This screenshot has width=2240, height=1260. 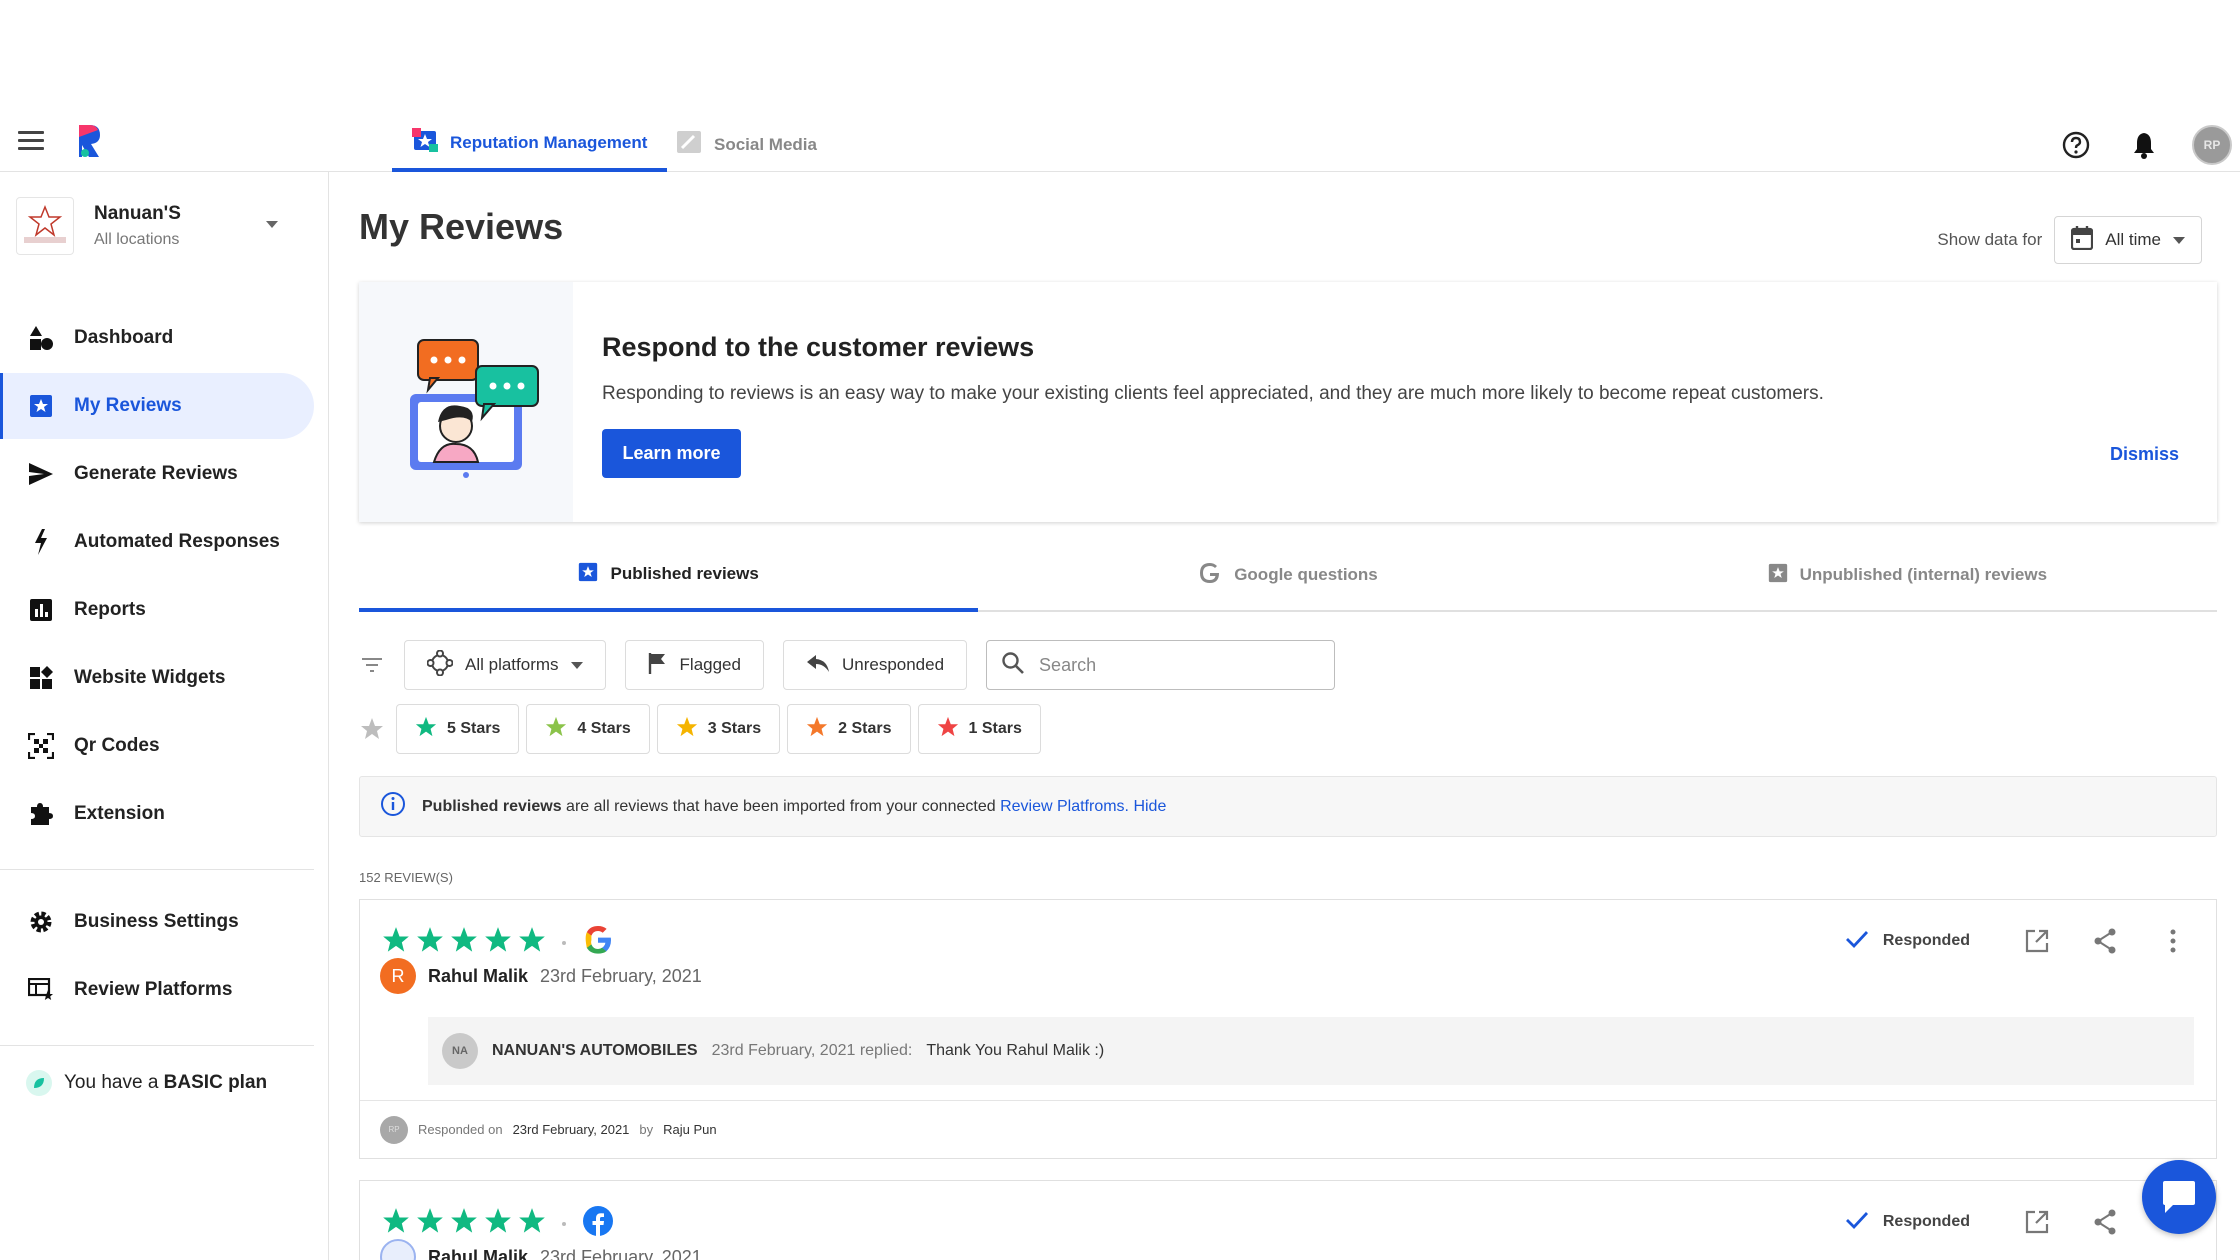 I want to click on reviewer-avatar-icon, so click(x=398, y=1249).